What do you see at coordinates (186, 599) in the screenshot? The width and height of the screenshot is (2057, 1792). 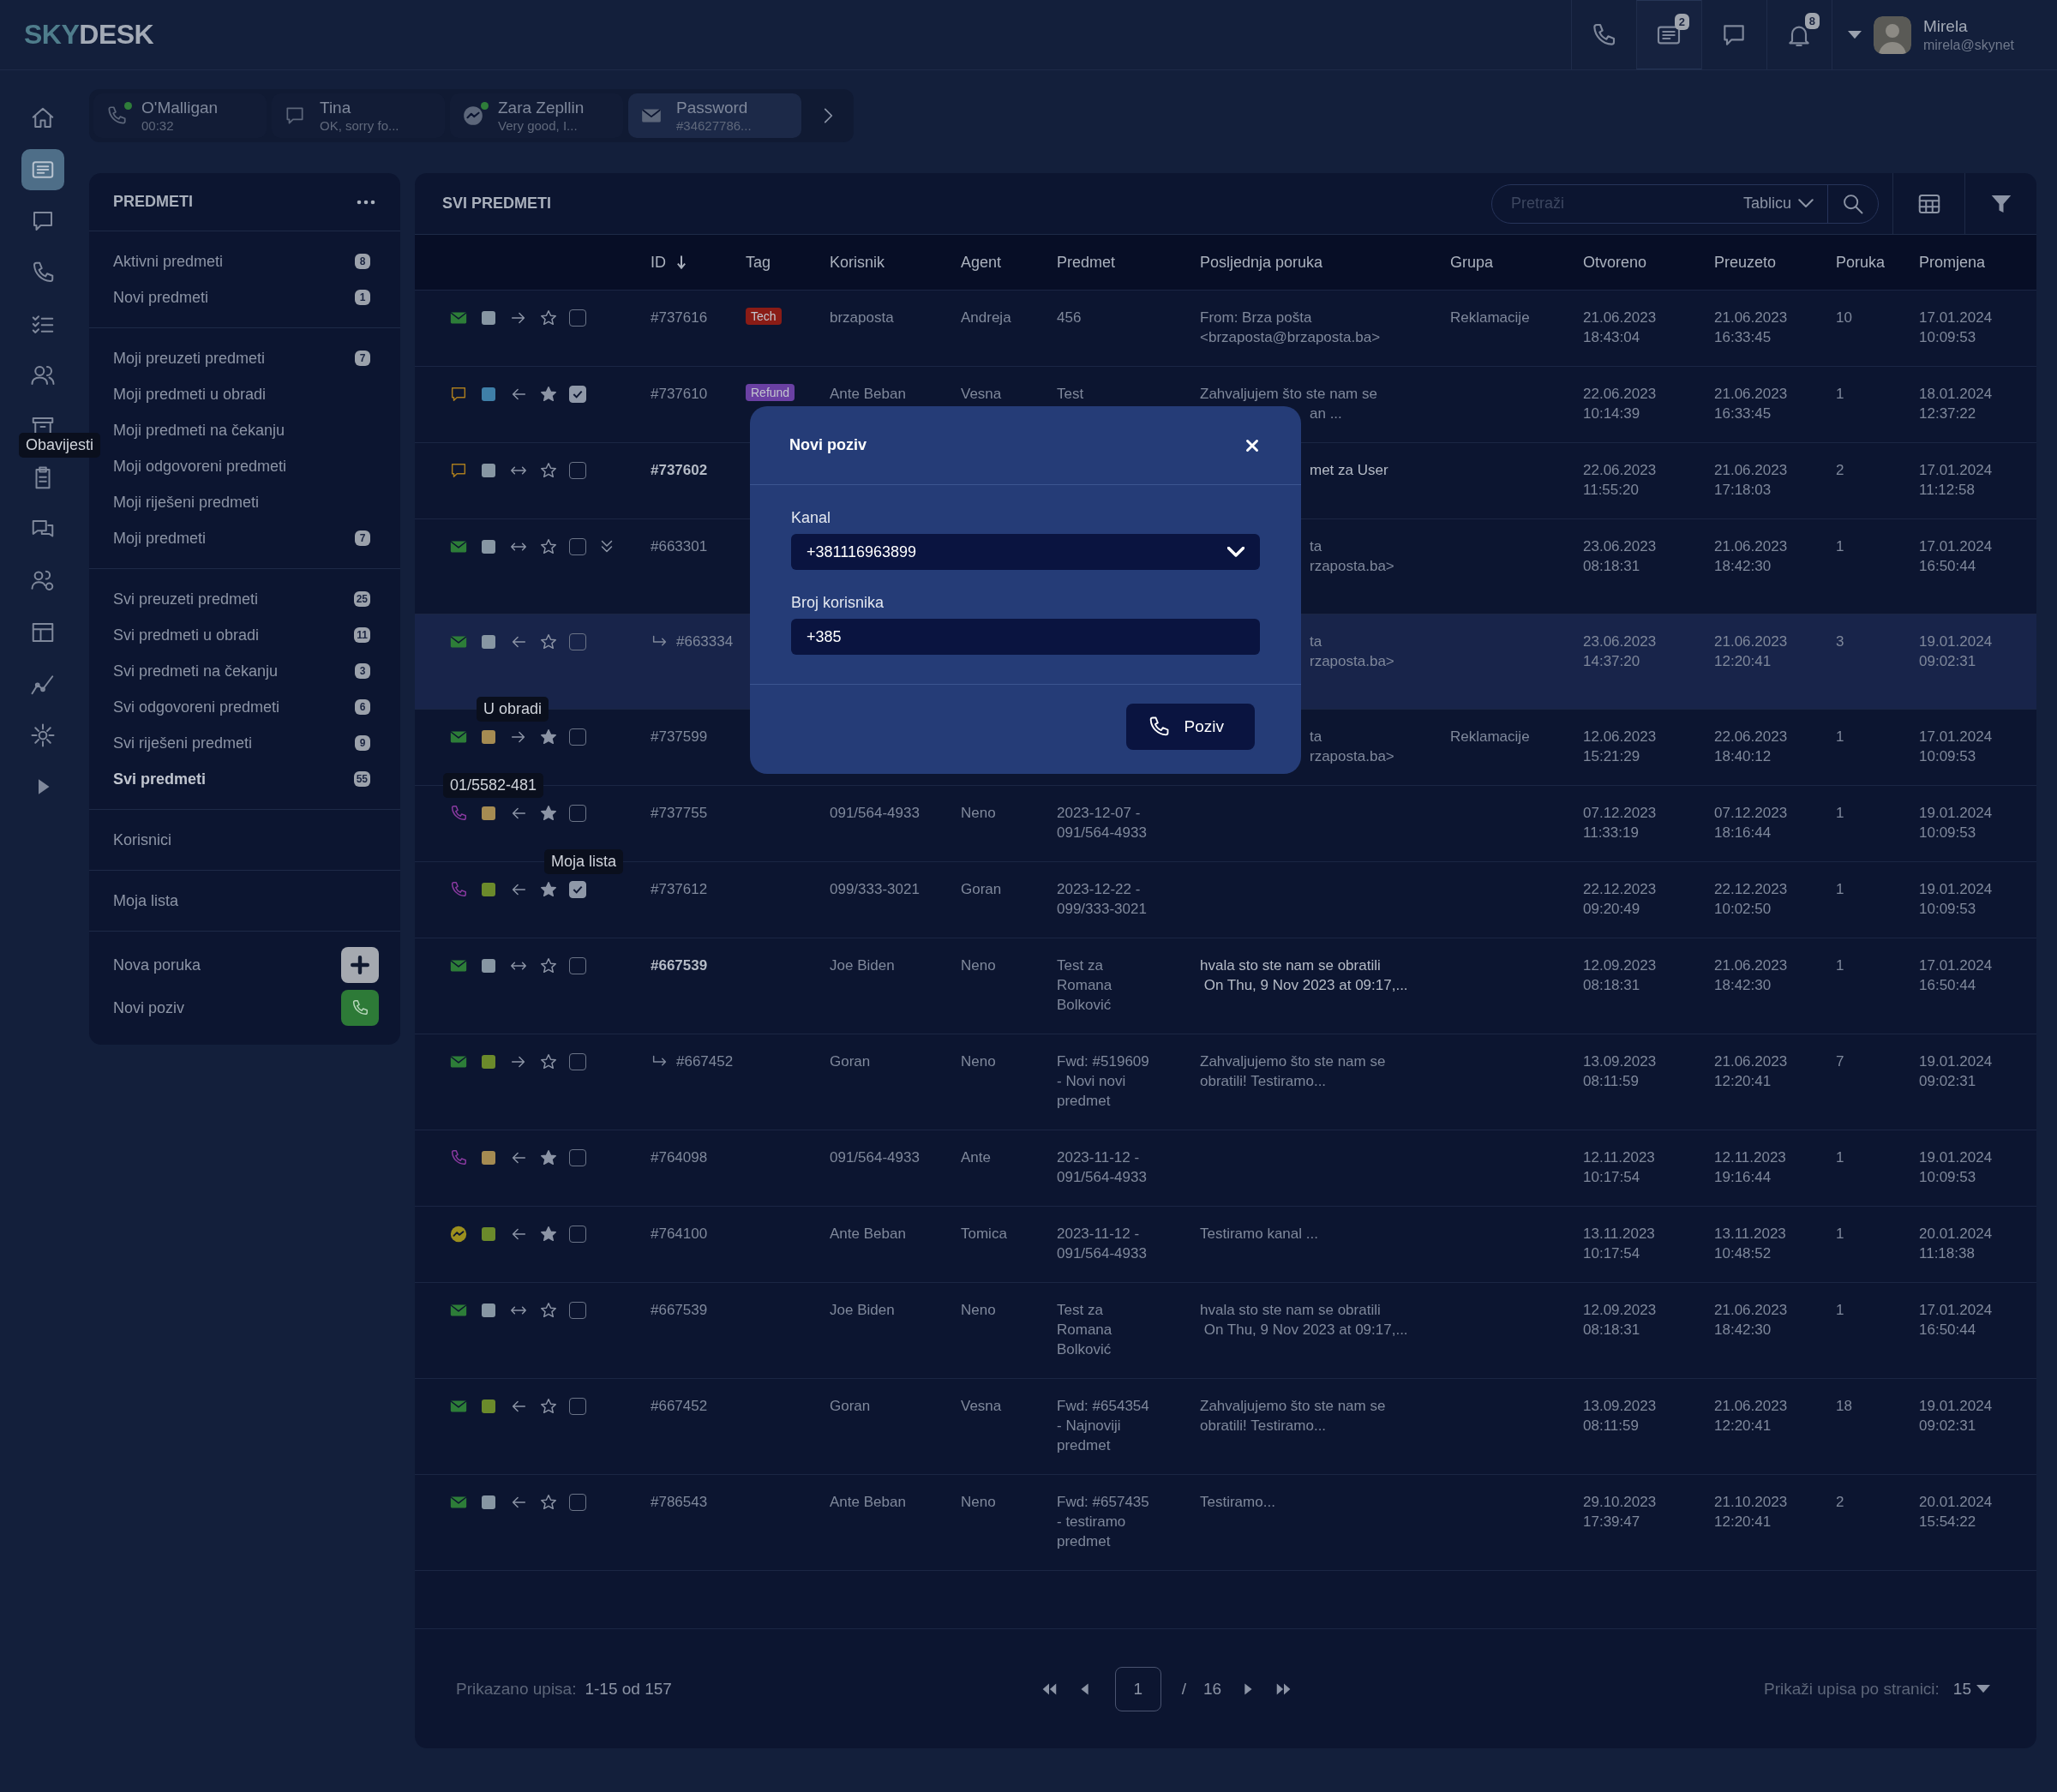 I see `sidebar-label: Svi preuzeti predmeti` at bounding box center [186, 599].